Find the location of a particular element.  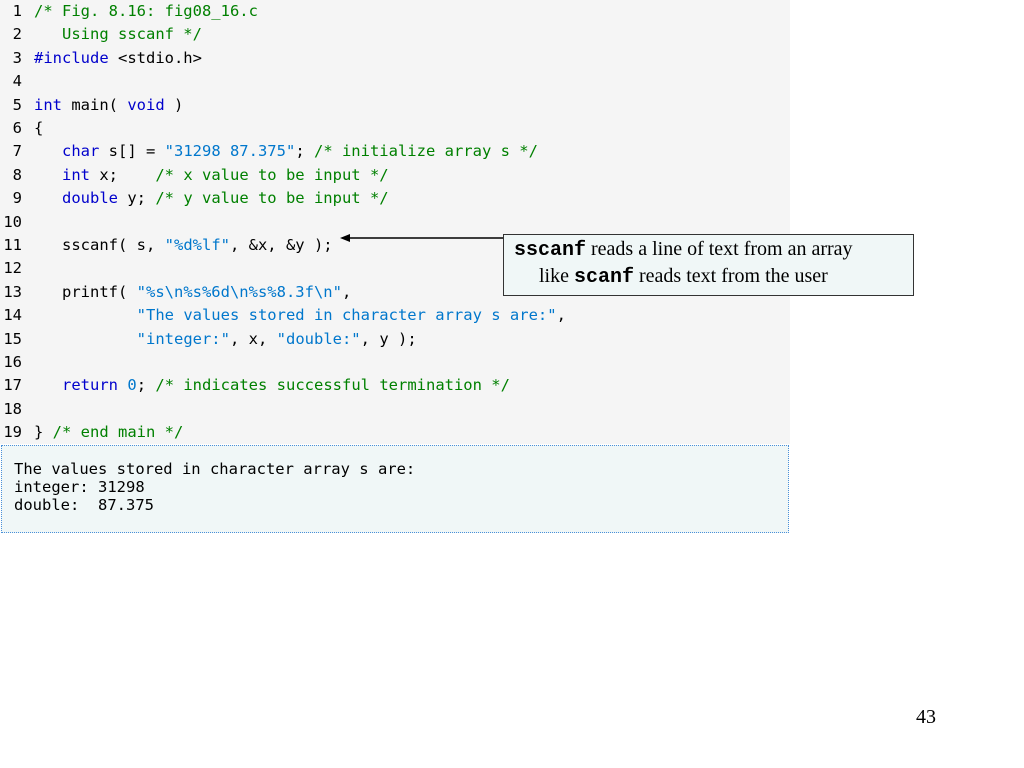

line-number: 9 is located at coordinates (17, 198).